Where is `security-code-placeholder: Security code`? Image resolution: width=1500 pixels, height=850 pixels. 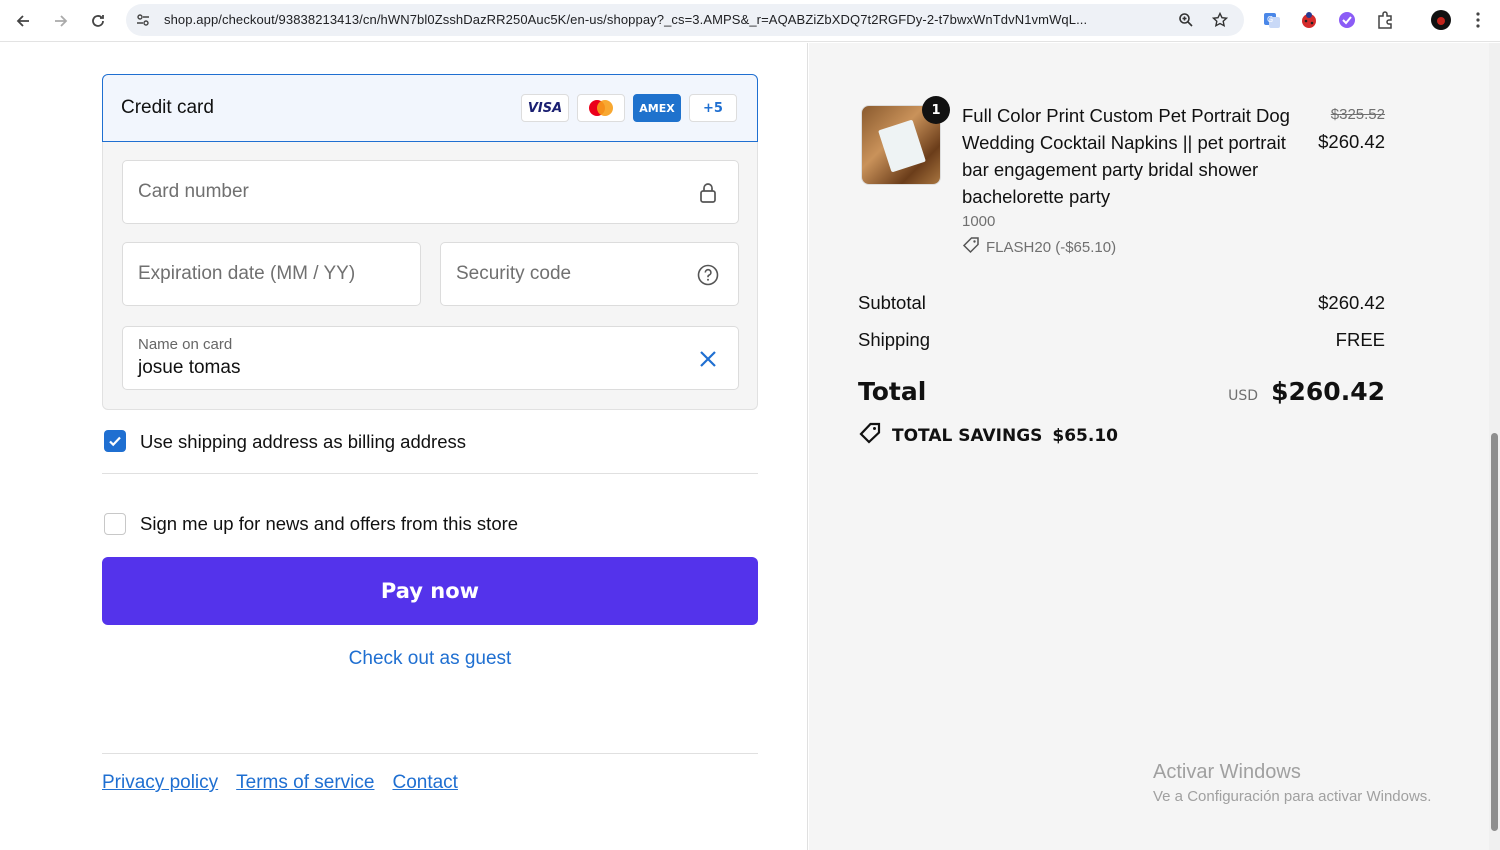
security-code-placeholder: Security code is located at coordinates (514, 273).